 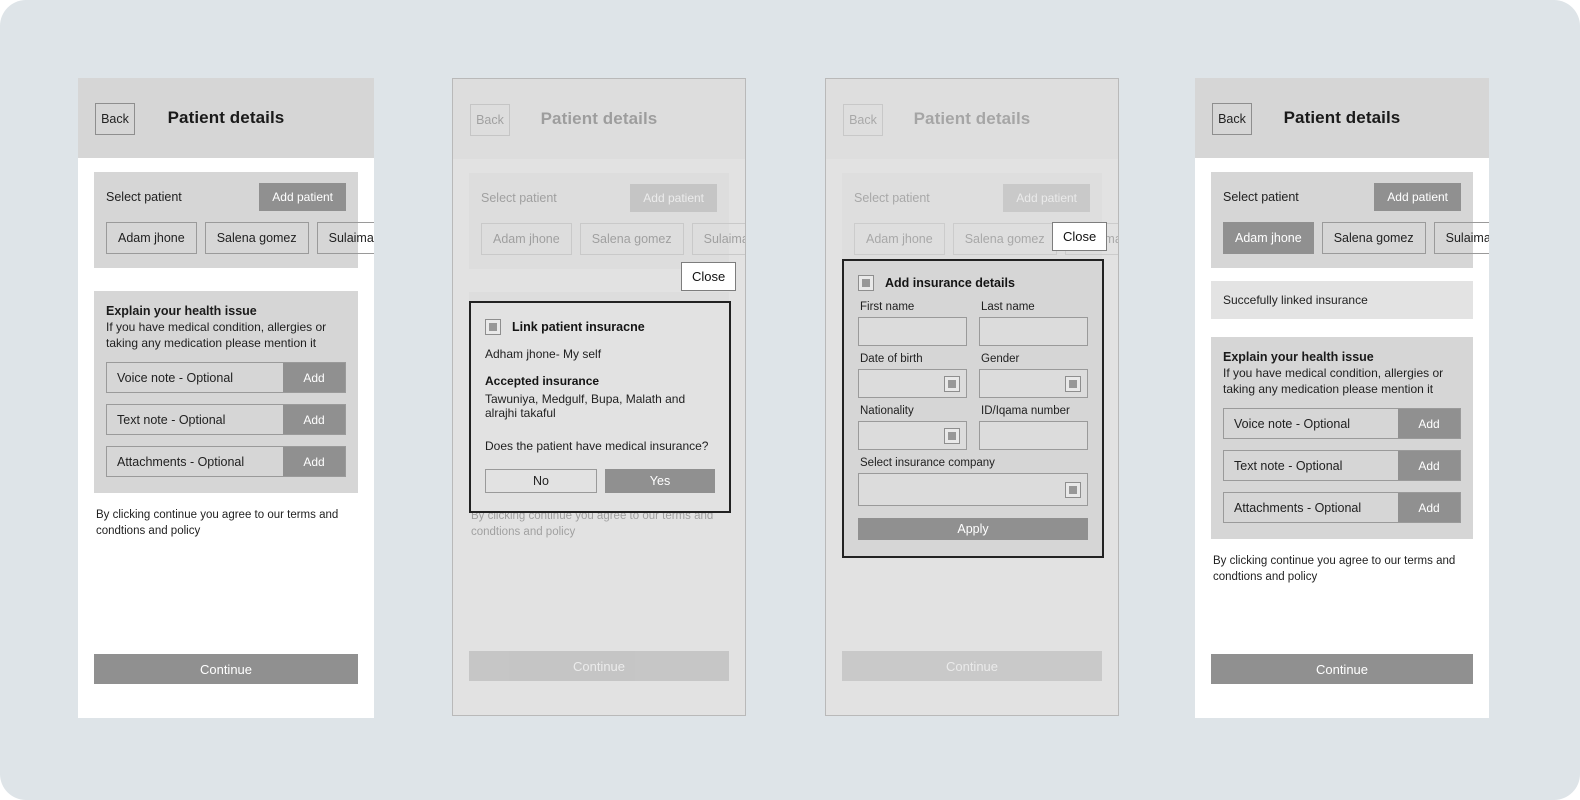 What do you see at coordinates (973, 489) in the screenshot?
I see `insurance-company-select` at bounding box center [973, 489].